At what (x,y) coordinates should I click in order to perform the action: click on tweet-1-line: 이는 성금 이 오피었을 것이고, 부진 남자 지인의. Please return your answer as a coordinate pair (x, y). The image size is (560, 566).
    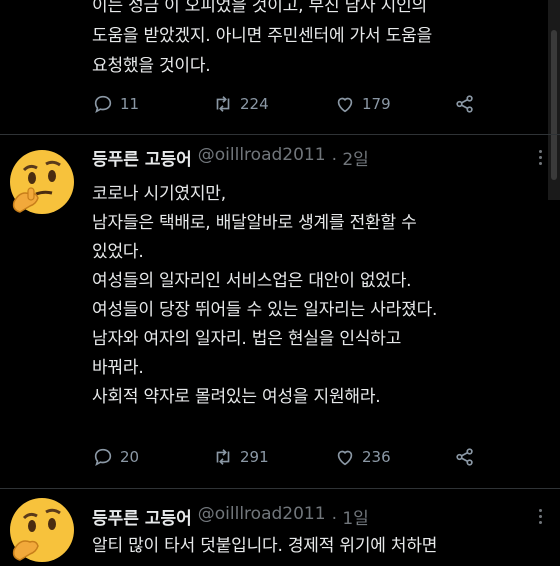
    Looking at the image, I should click on (259, 8).